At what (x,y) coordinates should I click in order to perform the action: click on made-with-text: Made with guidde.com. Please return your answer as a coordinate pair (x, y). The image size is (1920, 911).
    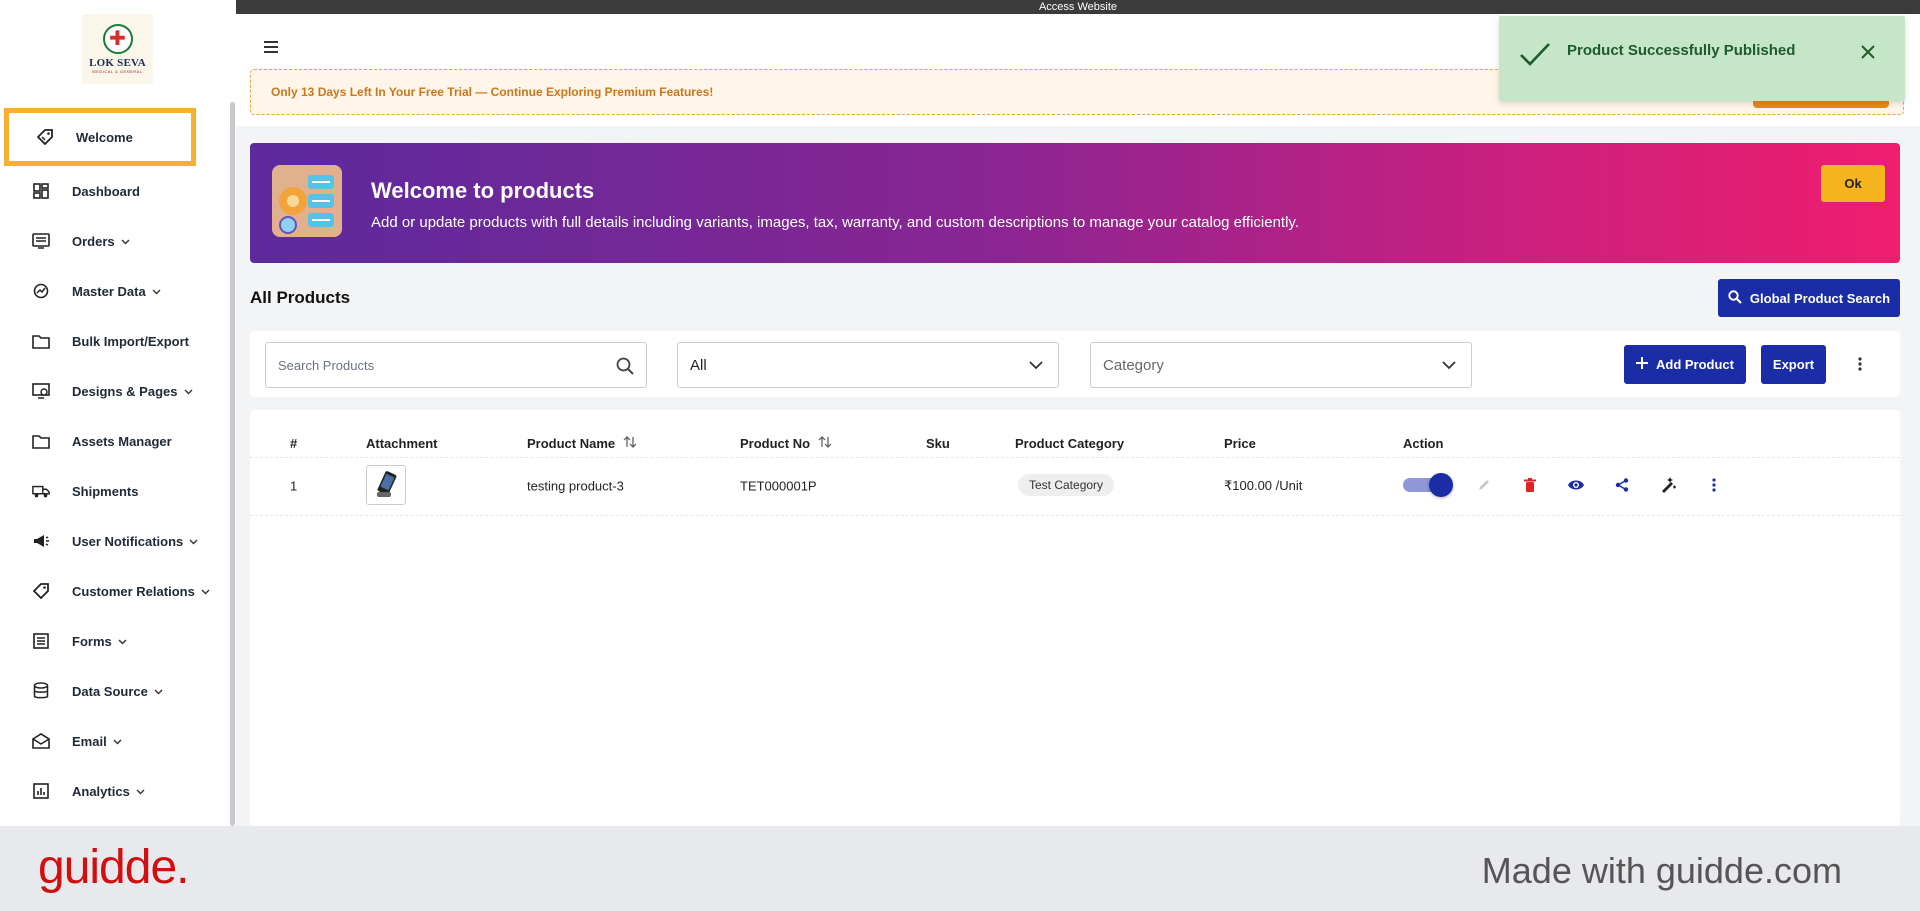
    Looking at the image, I should click on (1661, 870).